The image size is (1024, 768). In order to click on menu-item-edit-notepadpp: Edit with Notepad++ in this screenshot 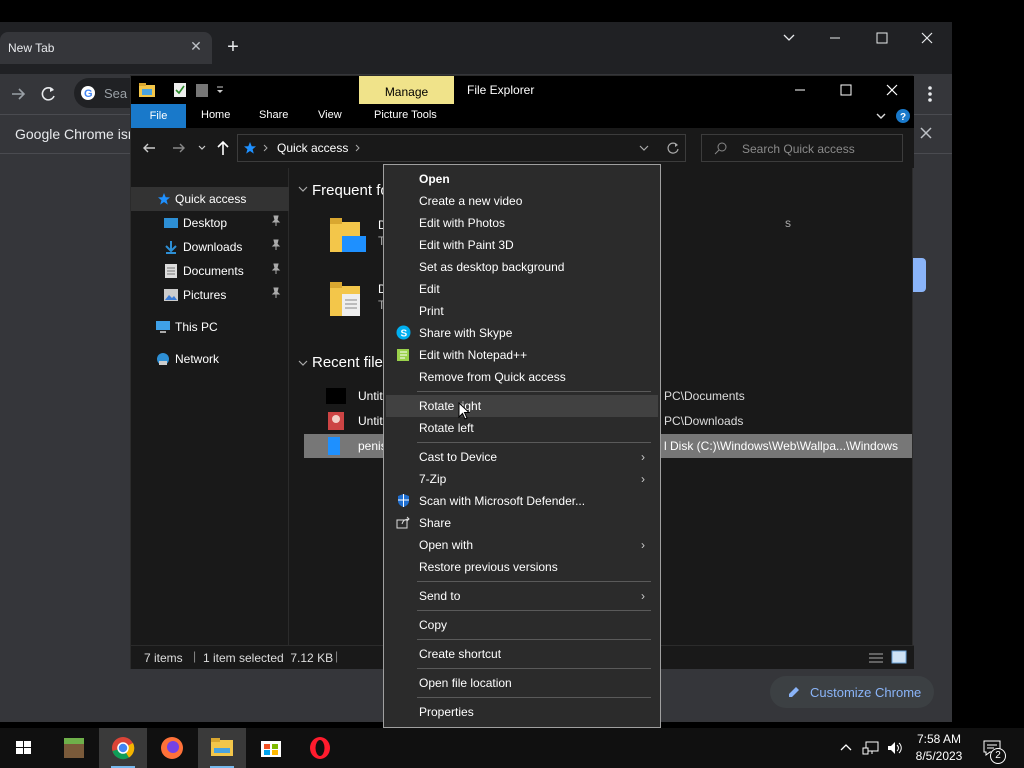, I will do `click(522, 355)`.